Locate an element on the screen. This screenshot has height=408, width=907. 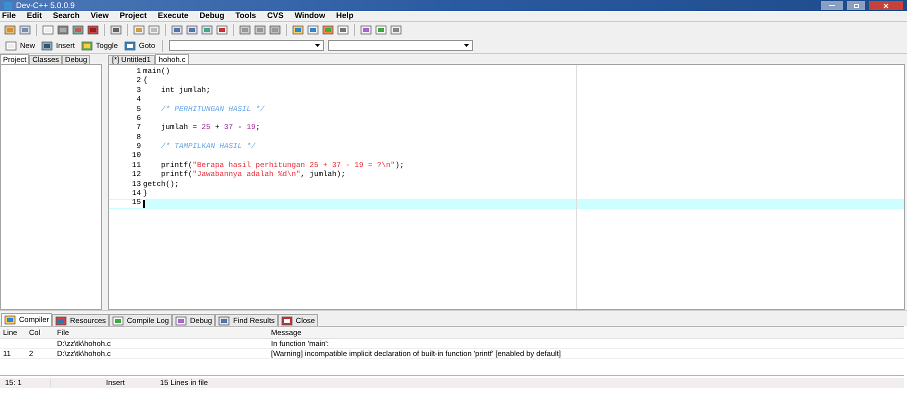
menu-item: Search is located at coordinates (66, 16).